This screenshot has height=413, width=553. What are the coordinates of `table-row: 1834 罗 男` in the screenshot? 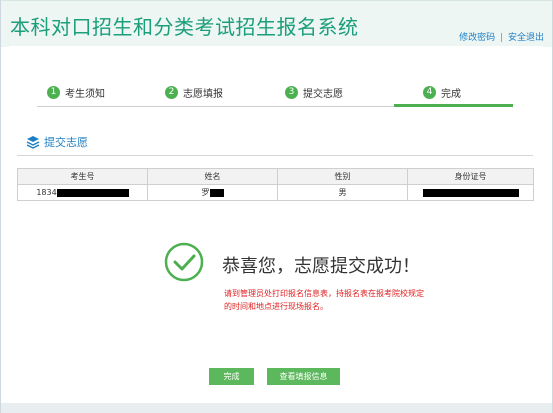 It's located at (275, 192).